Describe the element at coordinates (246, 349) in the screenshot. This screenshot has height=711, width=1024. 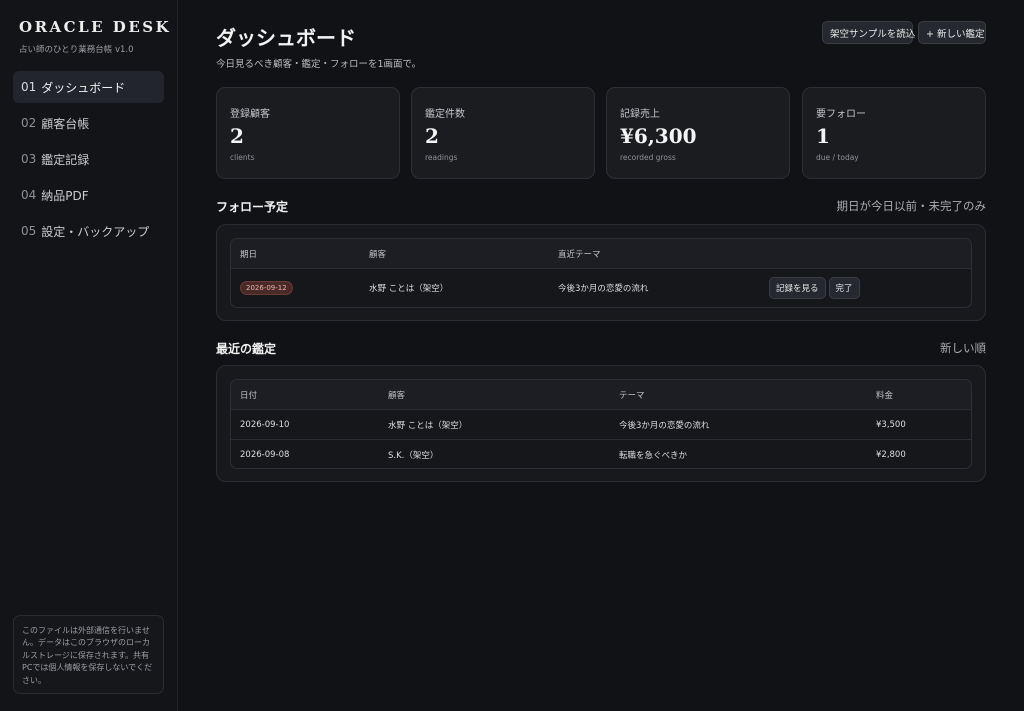
I see `recent-section-title: 最近の鑑定` at that location.